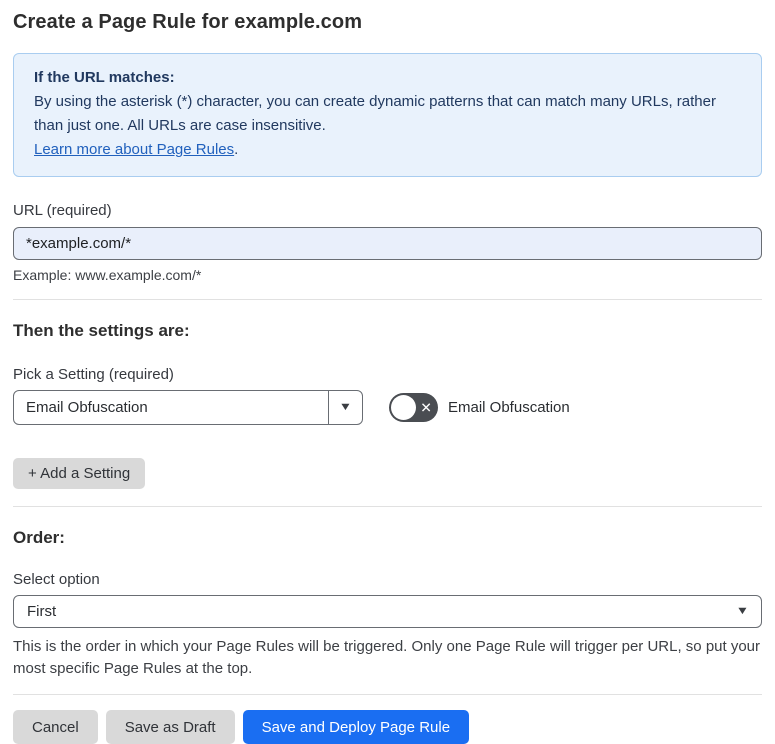 The image size is (775, 744). What do you see at coordinates (188, 22) in the screenshot?
I see `page-title: Create a Page Rule for example.com` at bounding box center [188, 22].